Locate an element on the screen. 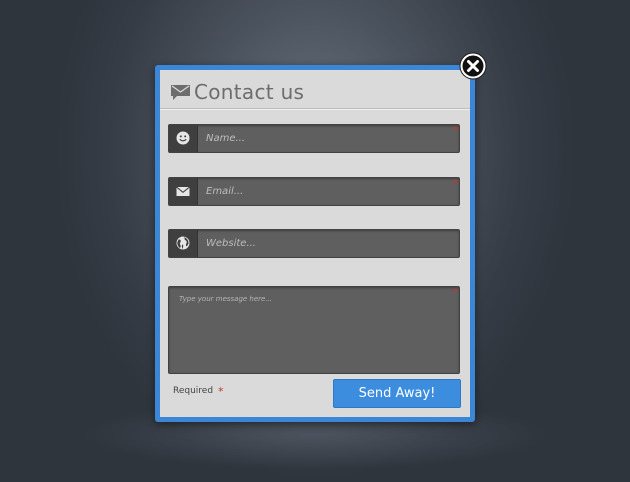 This screenshot has height=482, width=630. globe-icon is located at coordinates (183, 243).